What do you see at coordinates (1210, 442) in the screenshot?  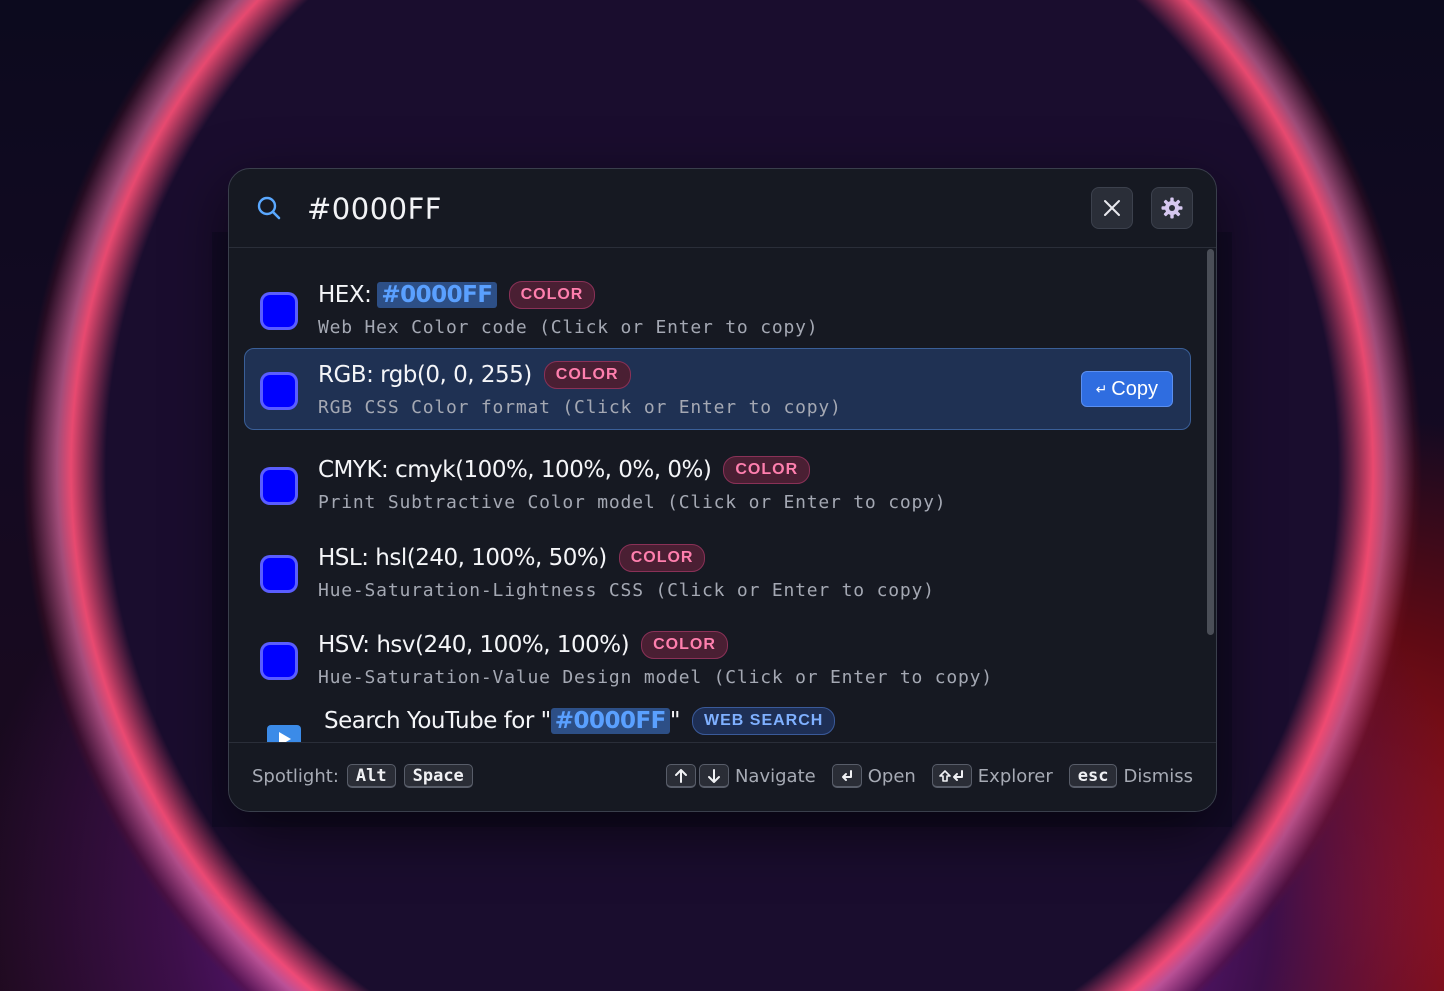 I see `scrollbar-thumb` at bounding box center [1210, 442].